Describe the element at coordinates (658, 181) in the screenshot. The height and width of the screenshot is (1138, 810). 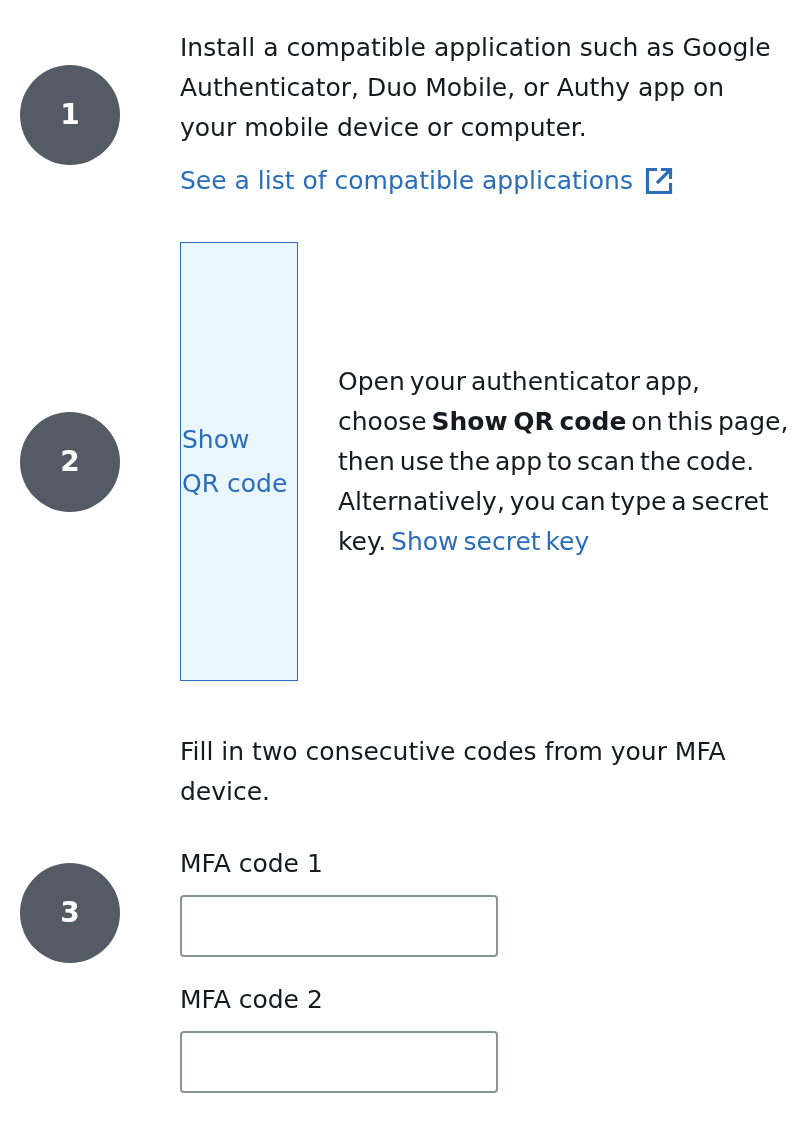
I see `external-link-icon` at that location.